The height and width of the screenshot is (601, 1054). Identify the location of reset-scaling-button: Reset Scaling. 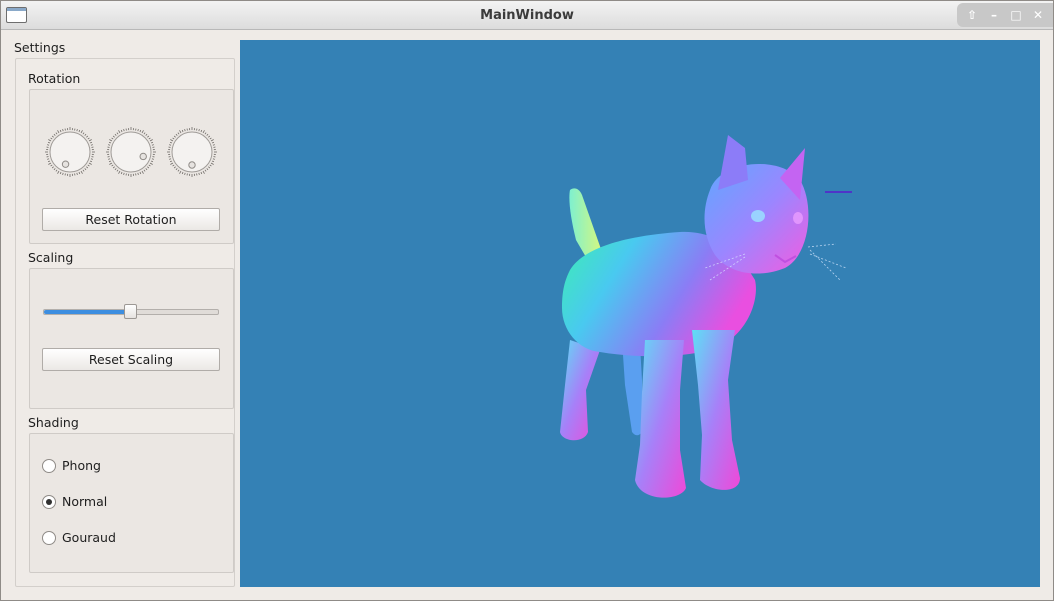
(131, 359).